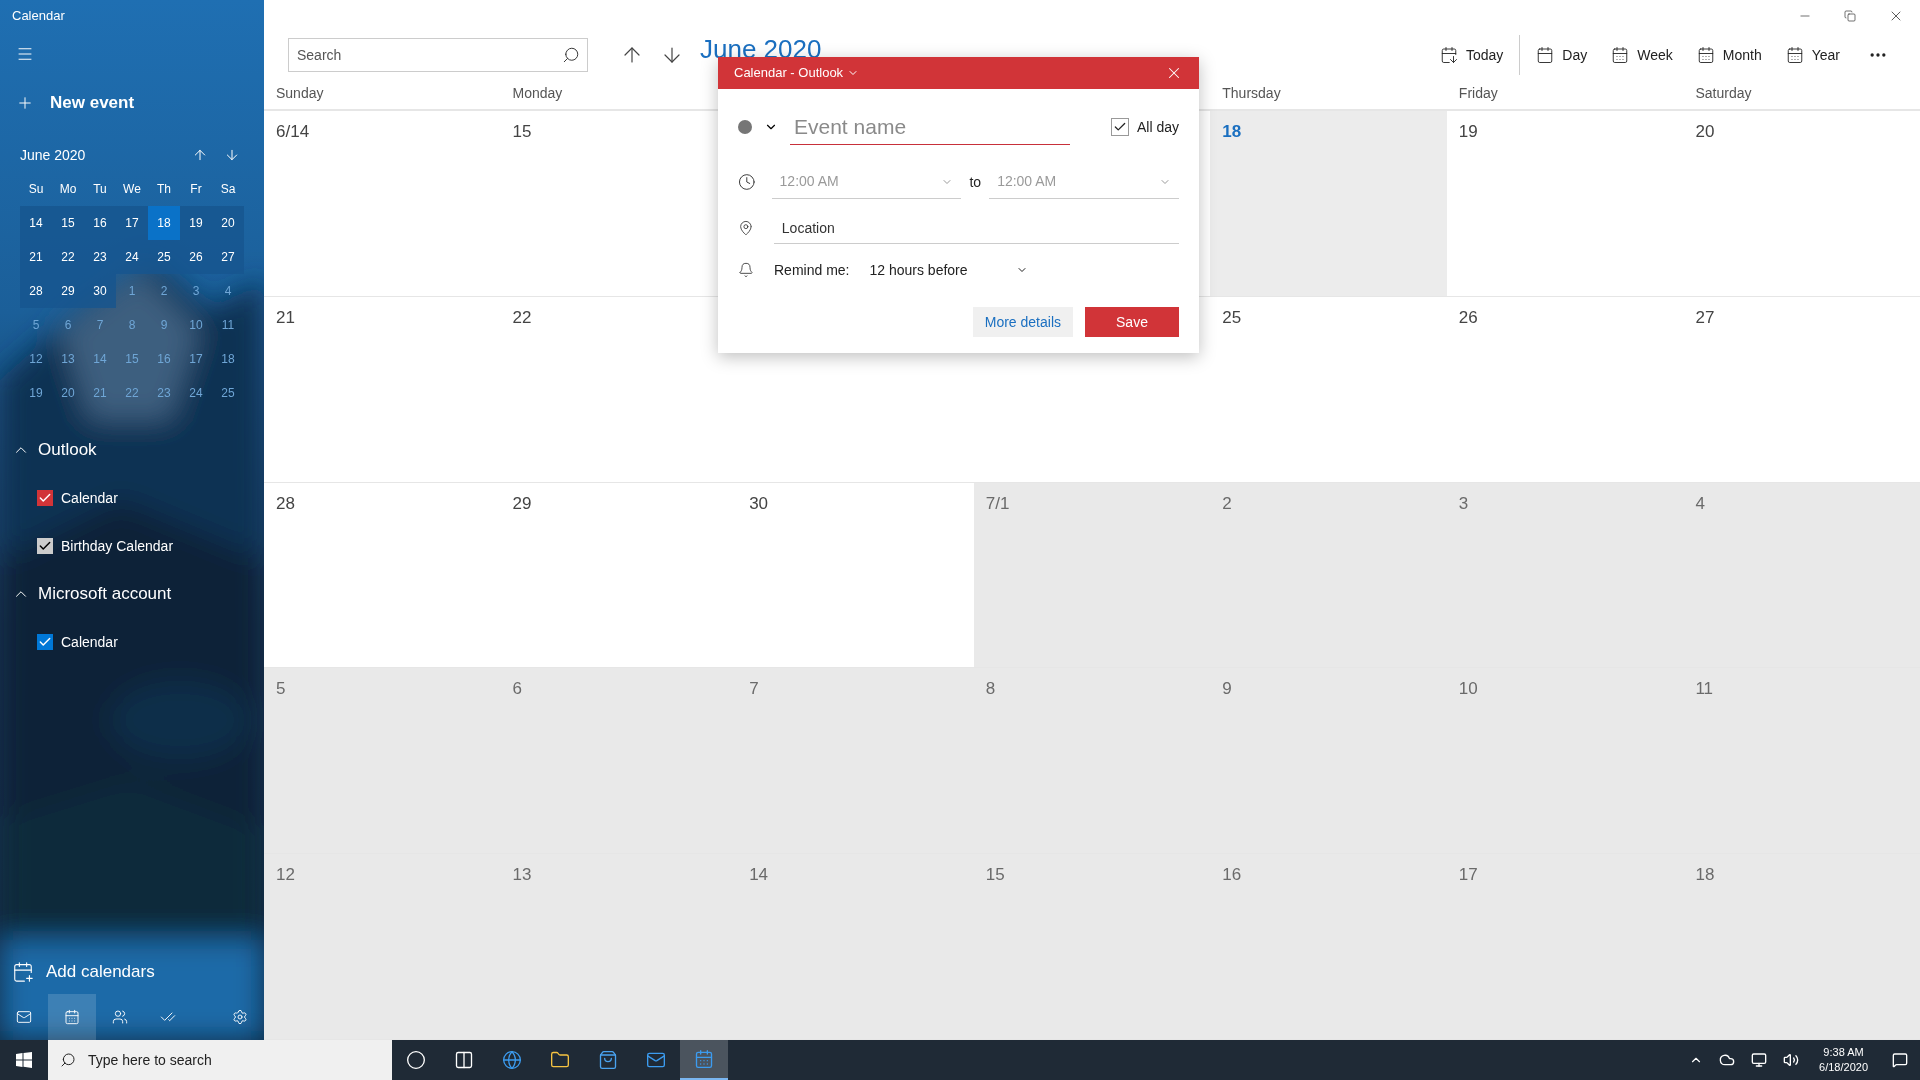 This screenshot has height=1080, width=1920. What do you see at coordinates (438, 55) in the screenshot?
I see `search-field: Search` at bounding box center [438, 55].